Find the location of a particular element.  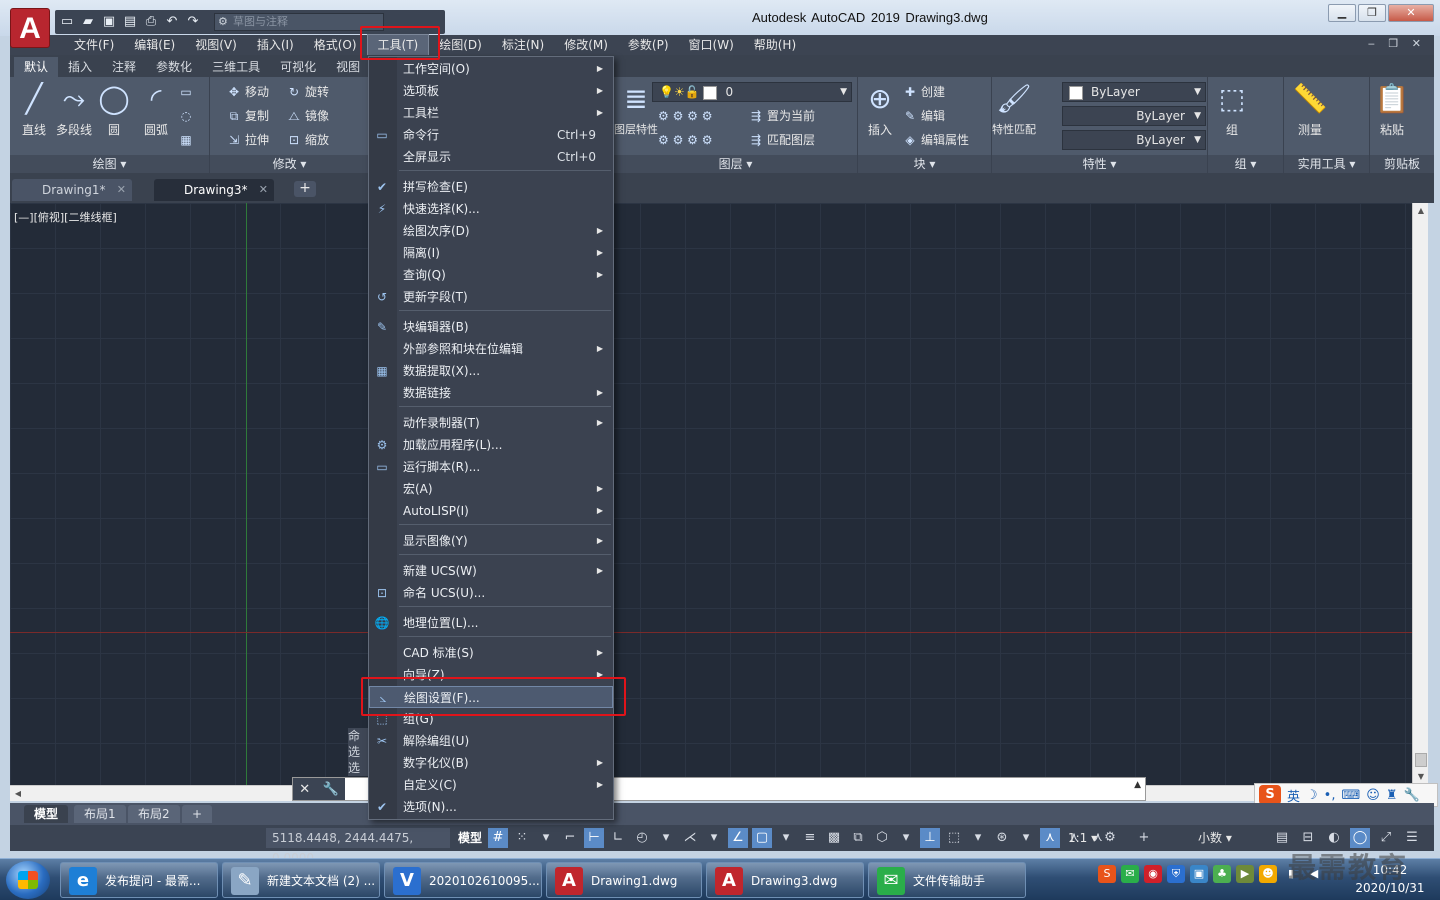

ime-mode-label: 英 is located at coordinates (1293, 795).